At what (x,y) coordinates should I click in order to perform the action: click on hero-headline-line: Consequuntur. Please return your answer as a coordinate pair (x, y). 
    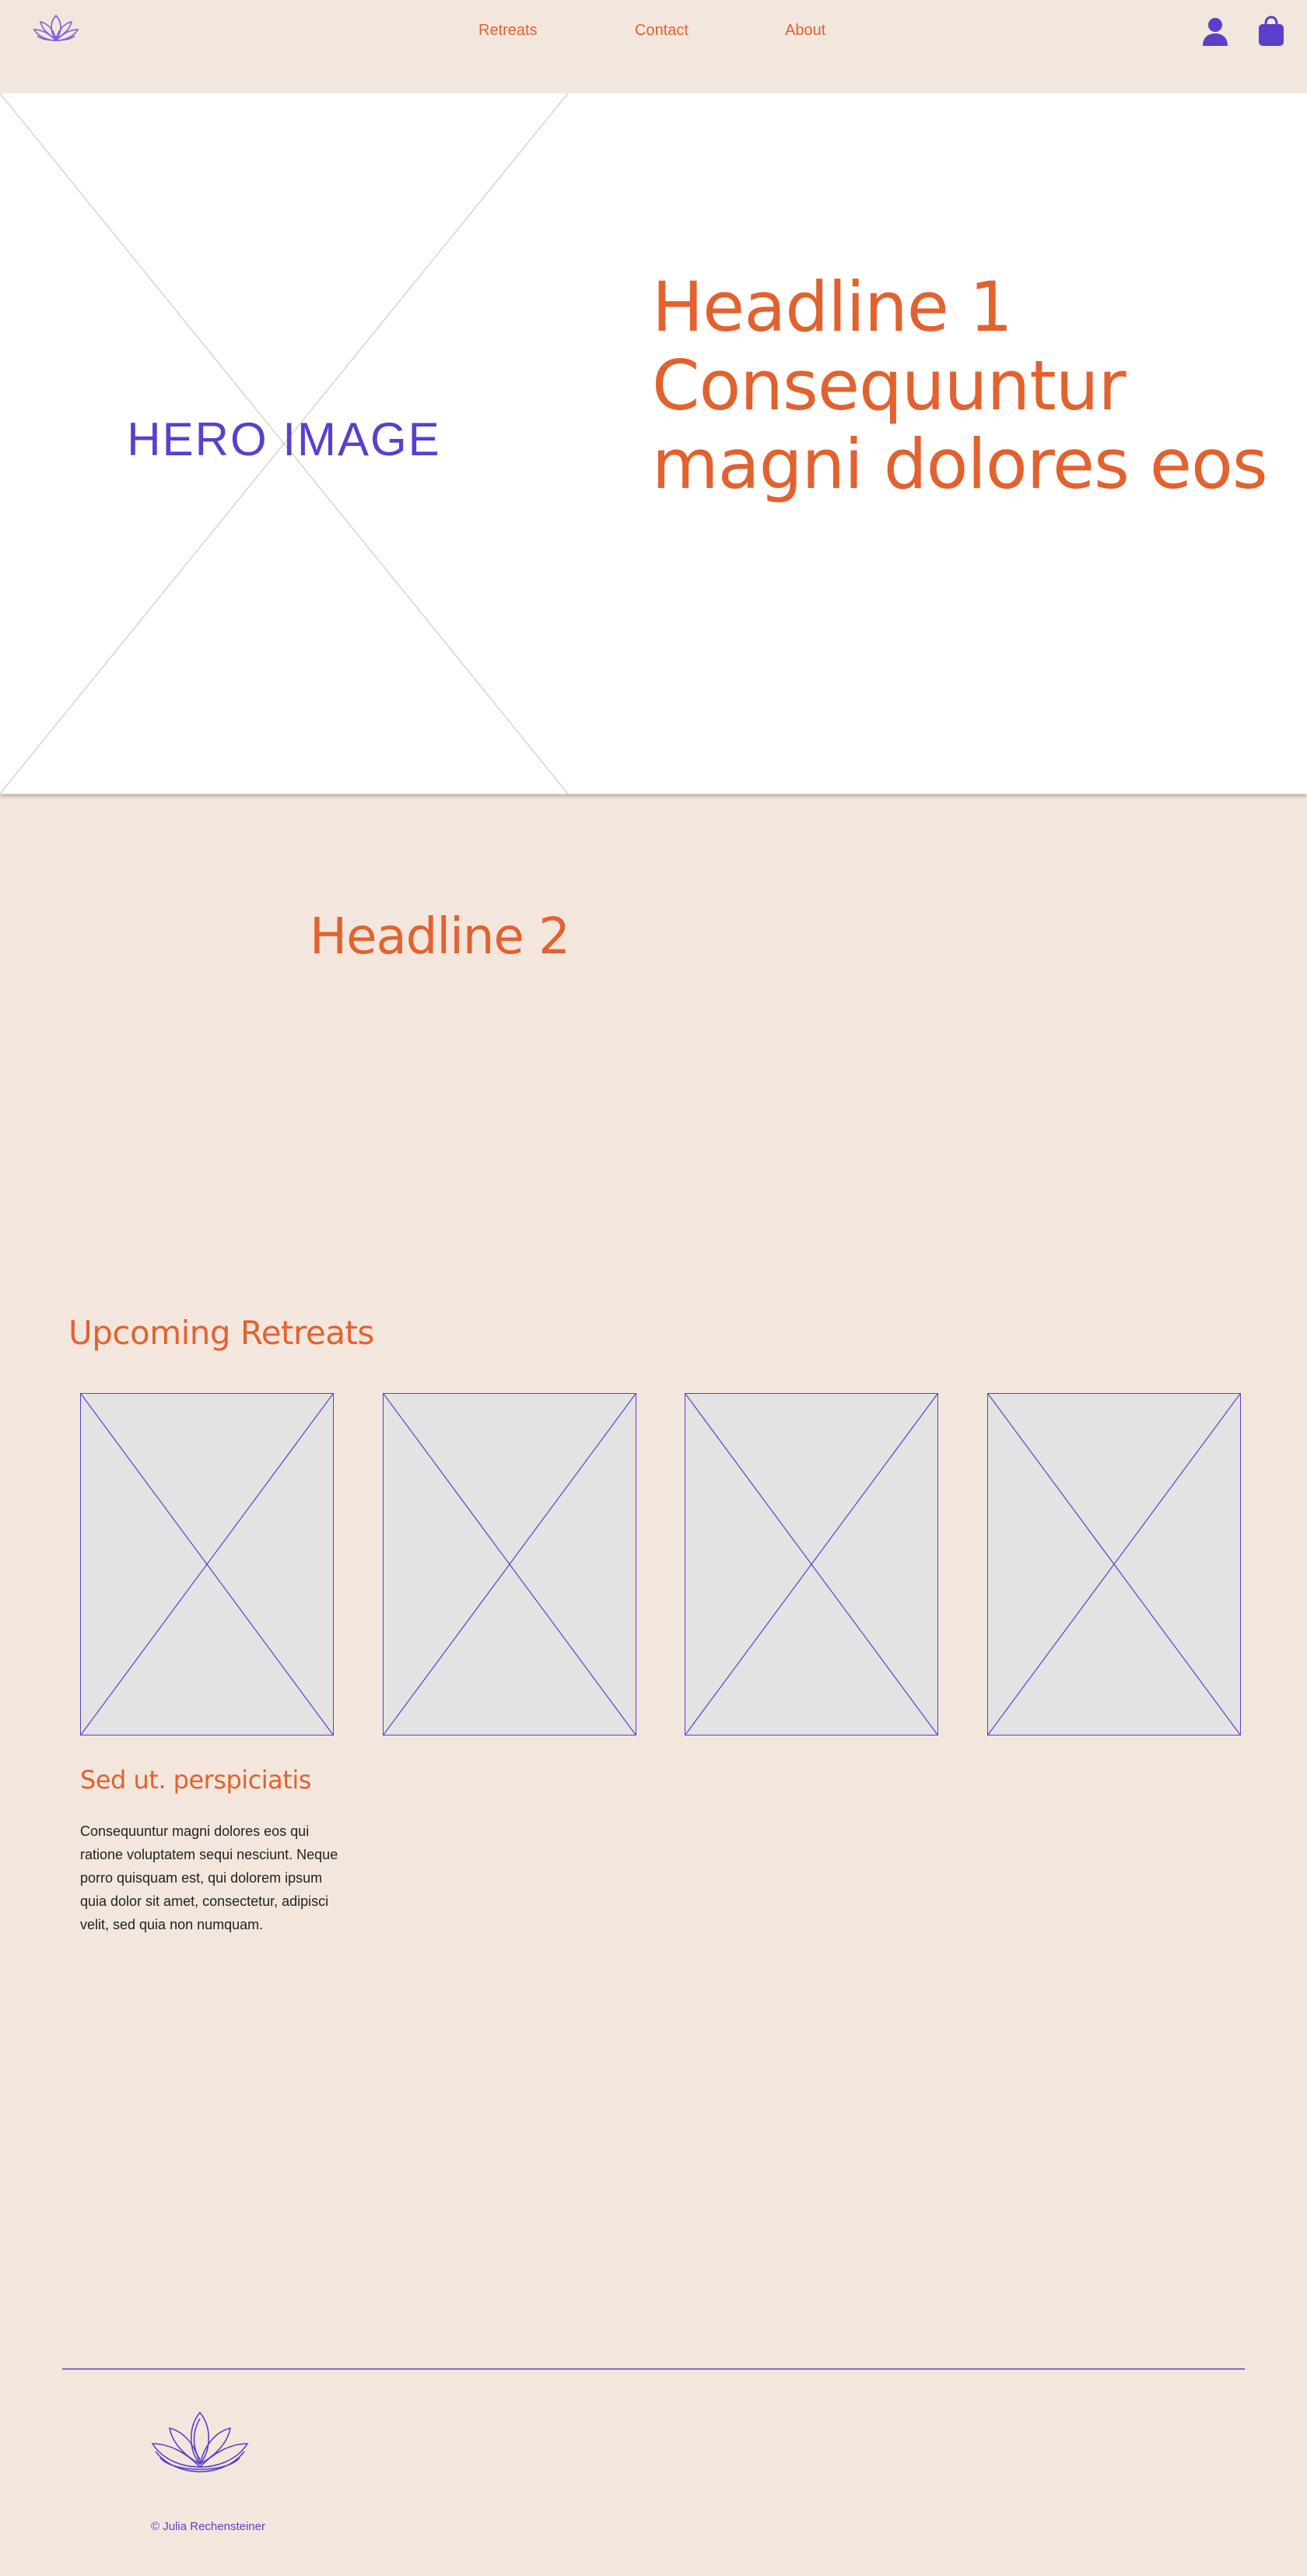
    Looking at the image, I should click on (889, 386).